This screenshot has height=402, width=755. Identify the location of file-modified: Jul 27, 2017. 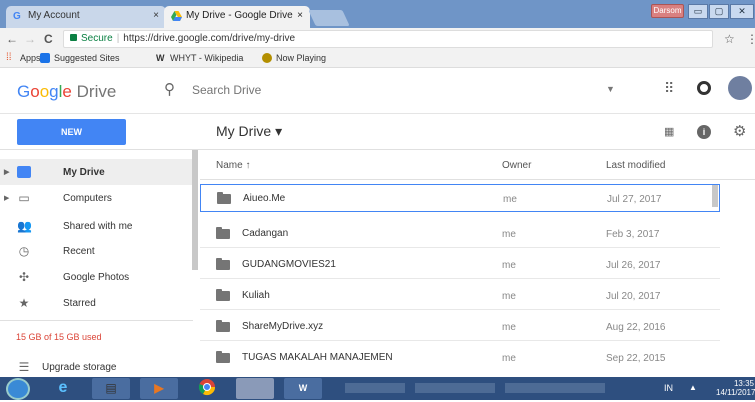
(634, 199).